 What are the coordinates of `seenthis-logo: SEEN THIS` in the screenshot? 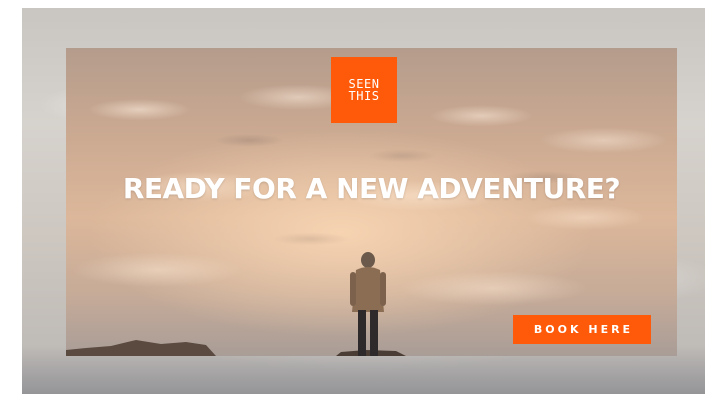 It's located at (364, 90).